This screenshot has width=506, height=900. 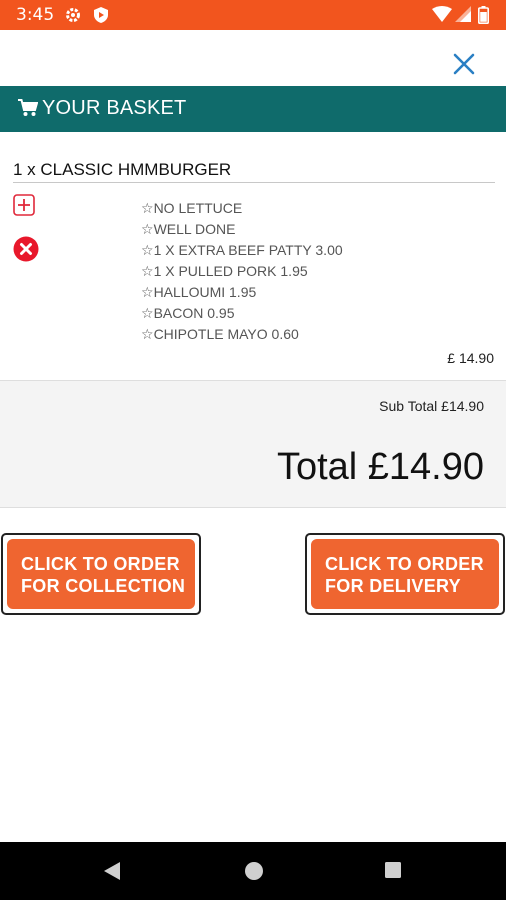 I want to click on close-button, so click(x=464, y=64).